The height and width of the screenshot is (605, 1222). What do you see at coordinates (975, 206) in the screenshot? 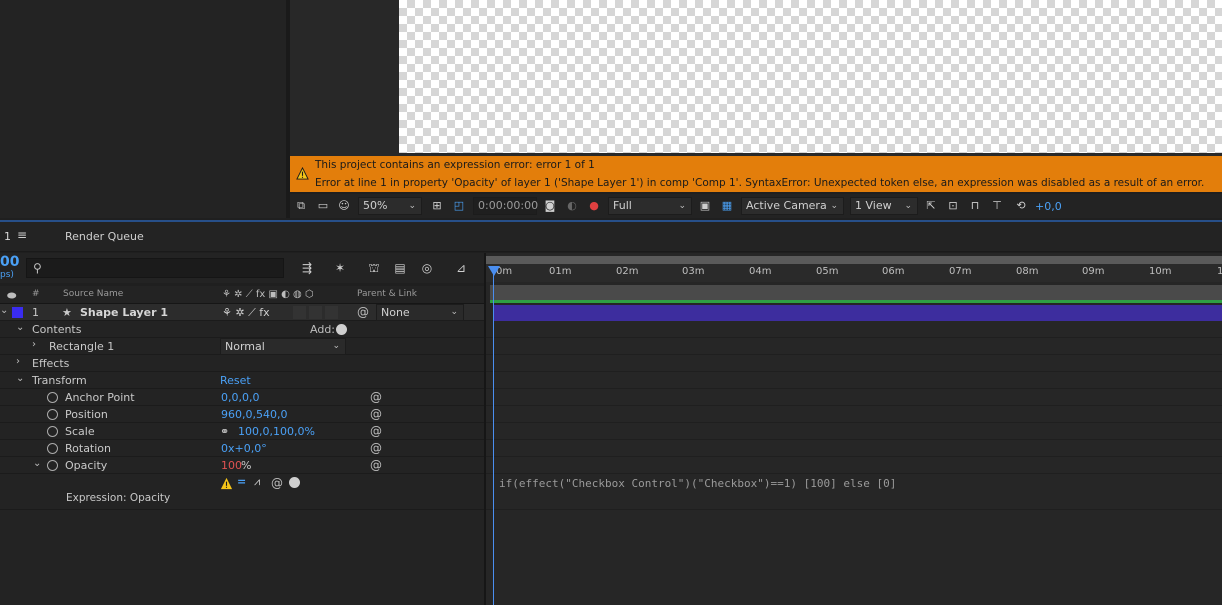
I see `comp-flowchart-icon: ⊓` at bounding box center [975, 206].